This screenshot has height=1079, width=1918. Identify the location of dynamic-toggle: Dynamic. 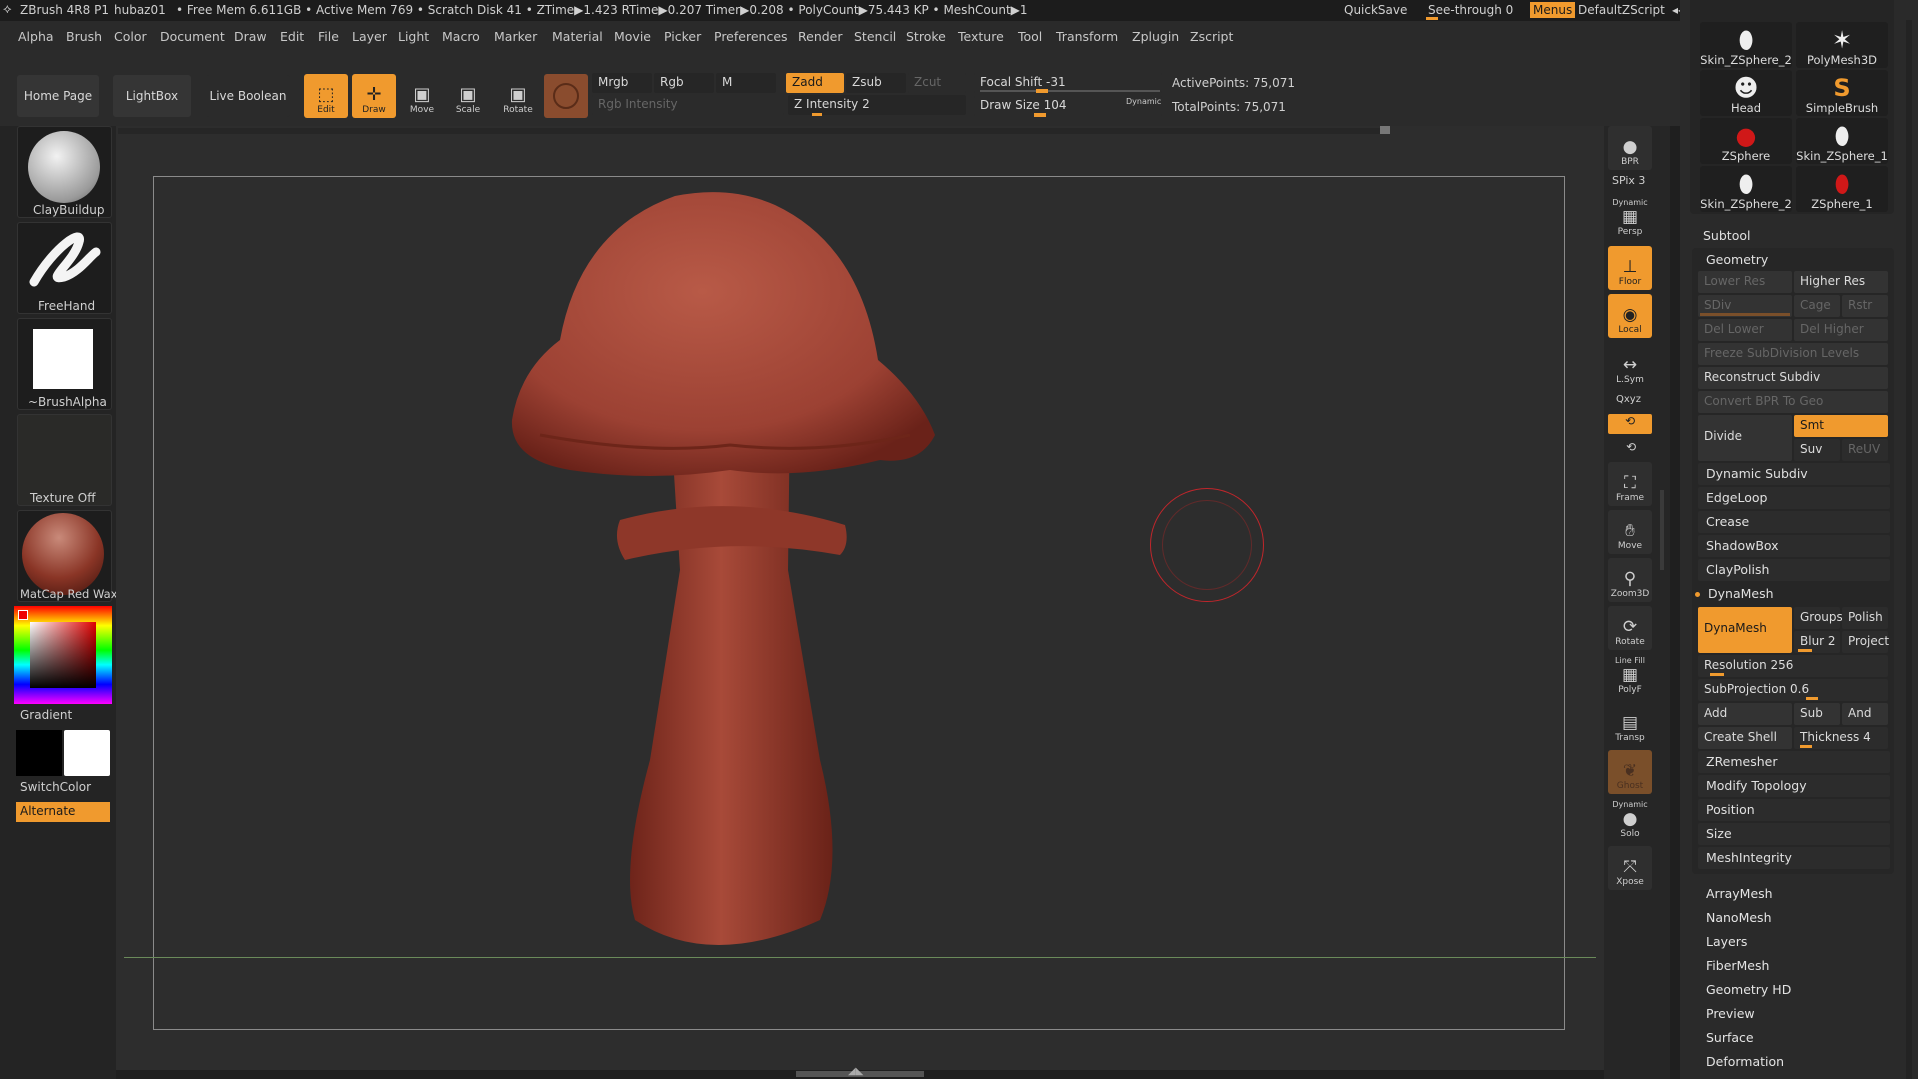
(1143, 101).